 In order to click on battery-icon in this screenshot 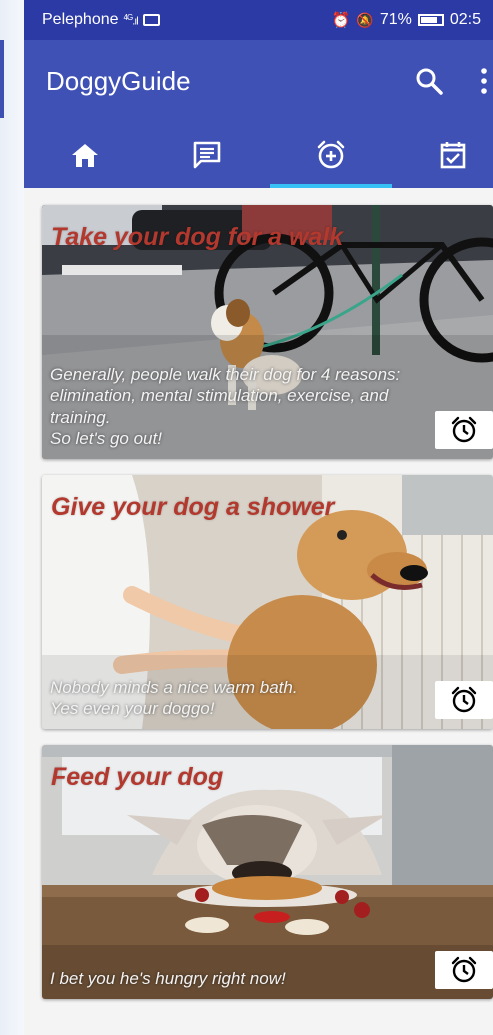, I will do `click(430, 20)`.